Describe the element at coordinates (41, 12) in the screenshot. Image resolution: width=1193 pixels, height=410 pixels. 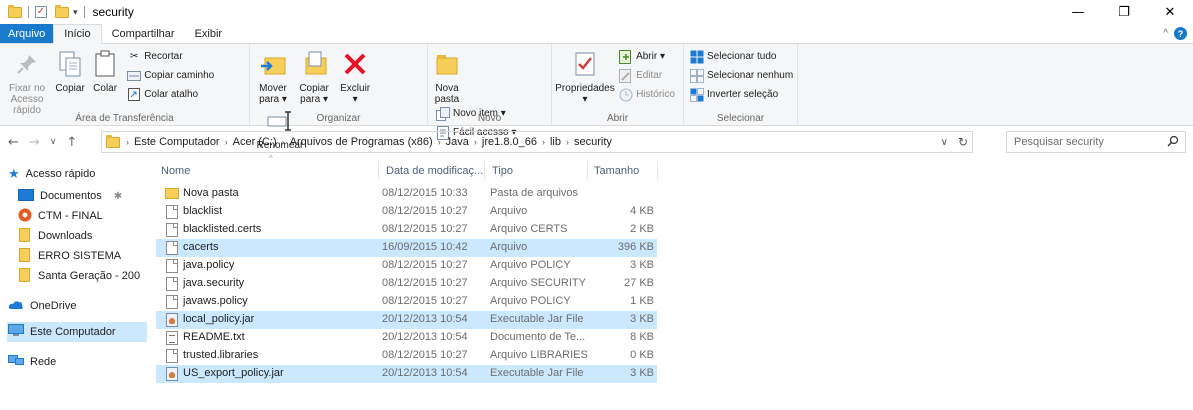
I see `properties-icon: ✓` at that location.